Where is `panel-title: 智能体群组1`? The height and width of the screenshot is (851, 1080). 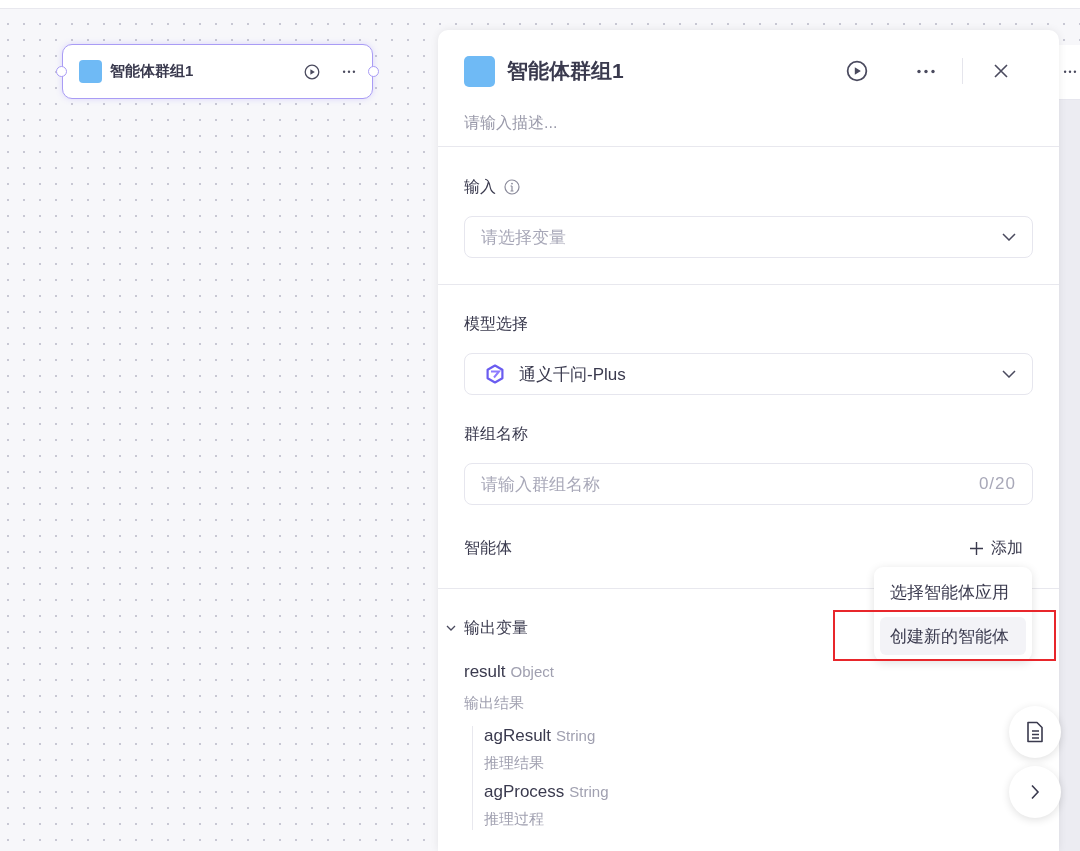
panel-title: 智能体群组1 is located at coordinates (566, 71).